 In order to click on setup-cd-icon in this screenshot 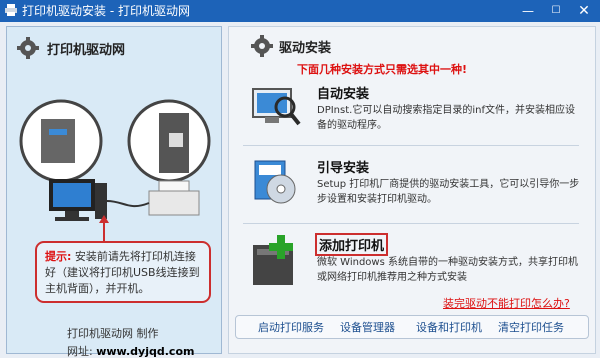, I will do `click(275, 182)`.